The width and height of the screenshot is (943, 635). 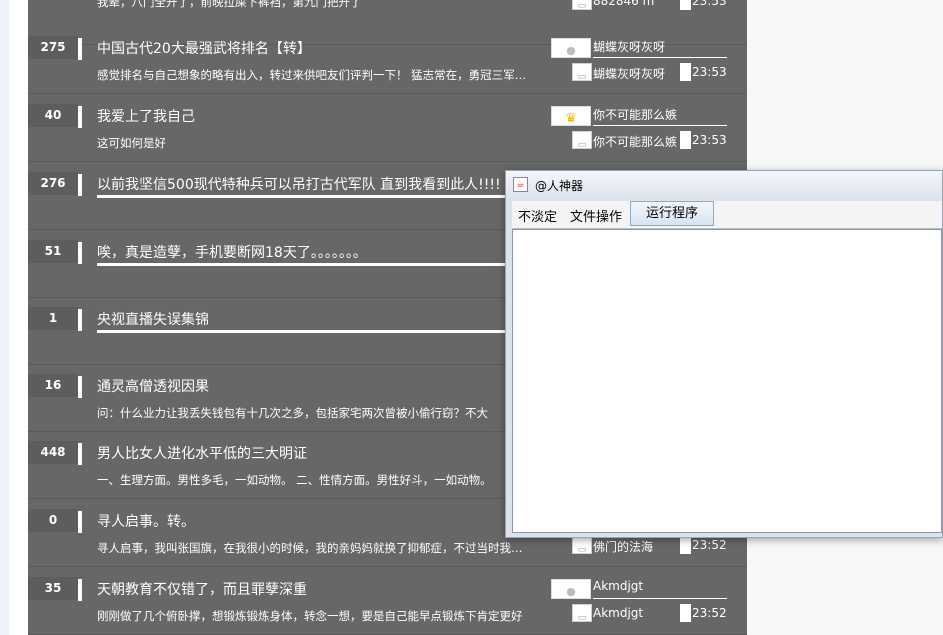 What do you see at coordinates (53, 183) in the screenshot?
I see `reply-count: 276` at bounding box center [53, 183].